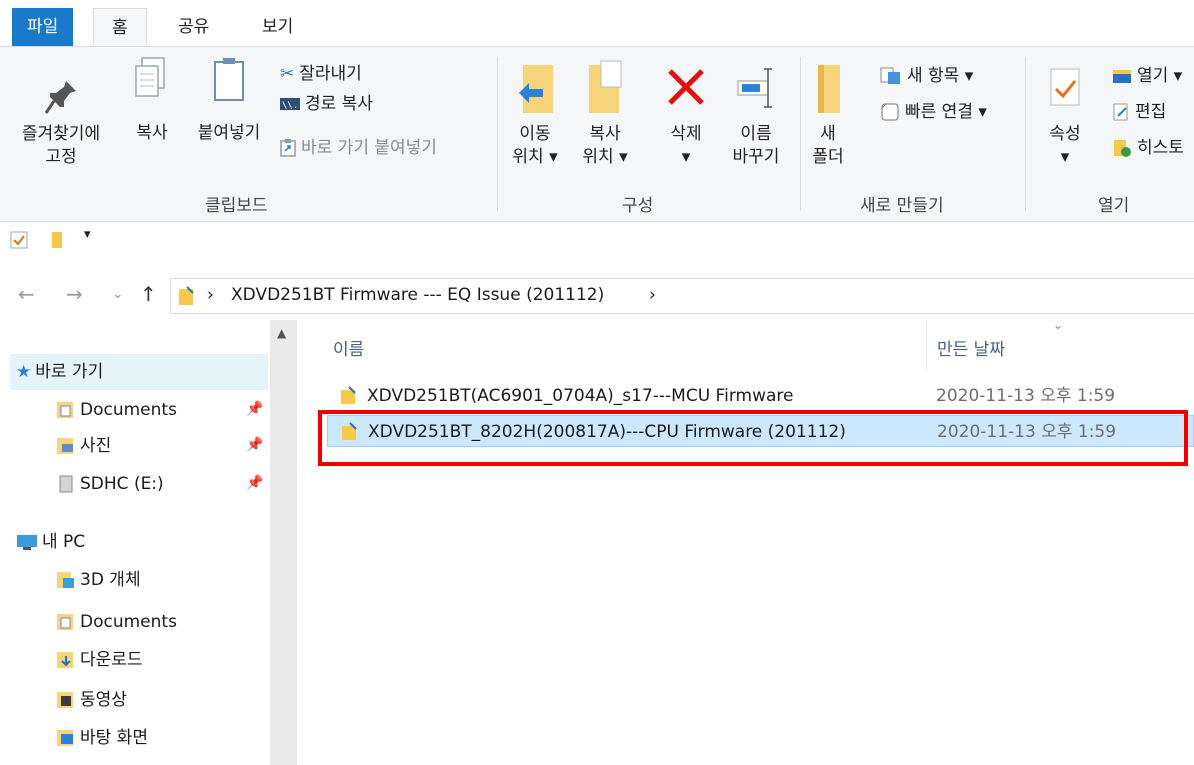 The height and width of the screenshot is (765, 1194). Describe the element at coordinates (605, 114) in the screenshot. I see `copy-to-button: 복사 위치 ▾` at that location.